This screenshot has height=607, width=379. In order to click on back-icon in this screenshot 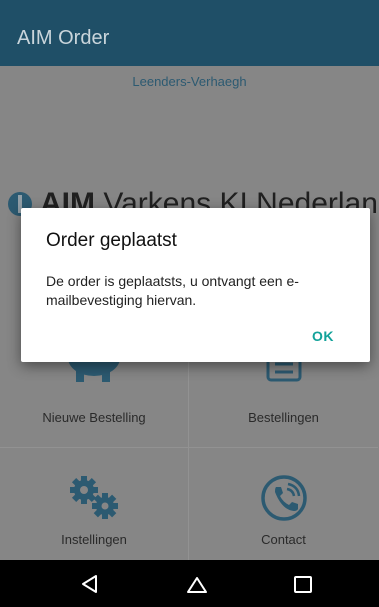, I will do `click(90, 584)`.